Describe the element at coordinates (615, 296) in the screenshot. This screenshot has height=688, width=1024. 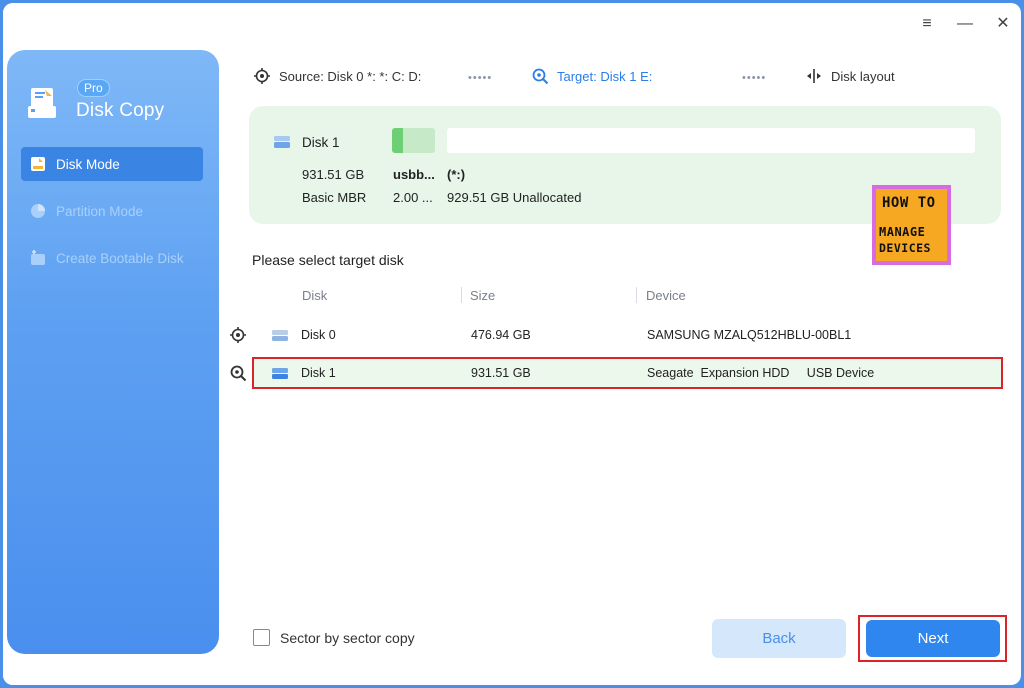
I see `table-header: Disk Size Device` at that location.